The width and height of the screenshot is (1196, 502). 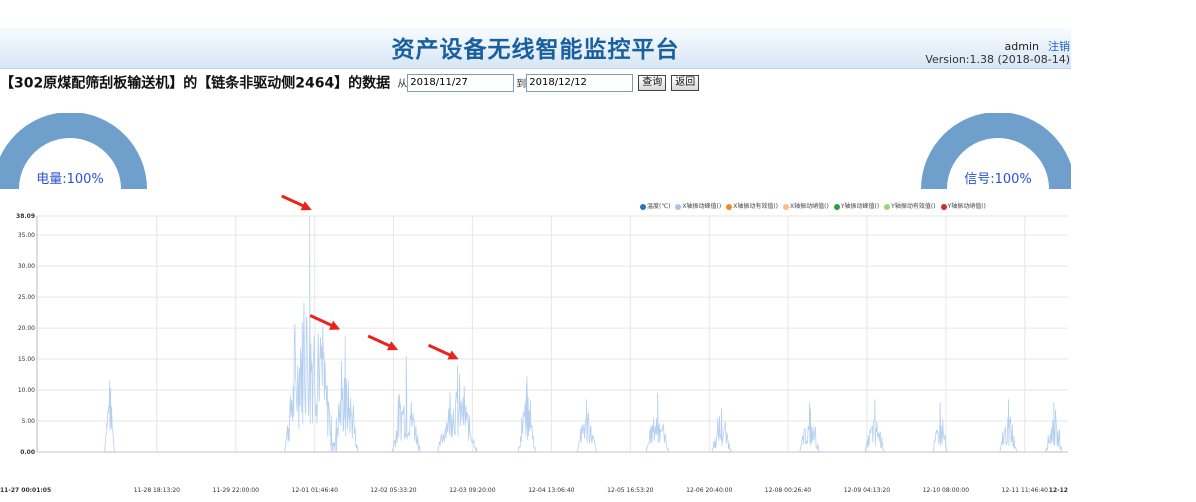 What do you see at coordinates (551, 490) in the screenshot?
I see `x-tick-label: 12-04 13:06:40` at bounding box center [551, 490].